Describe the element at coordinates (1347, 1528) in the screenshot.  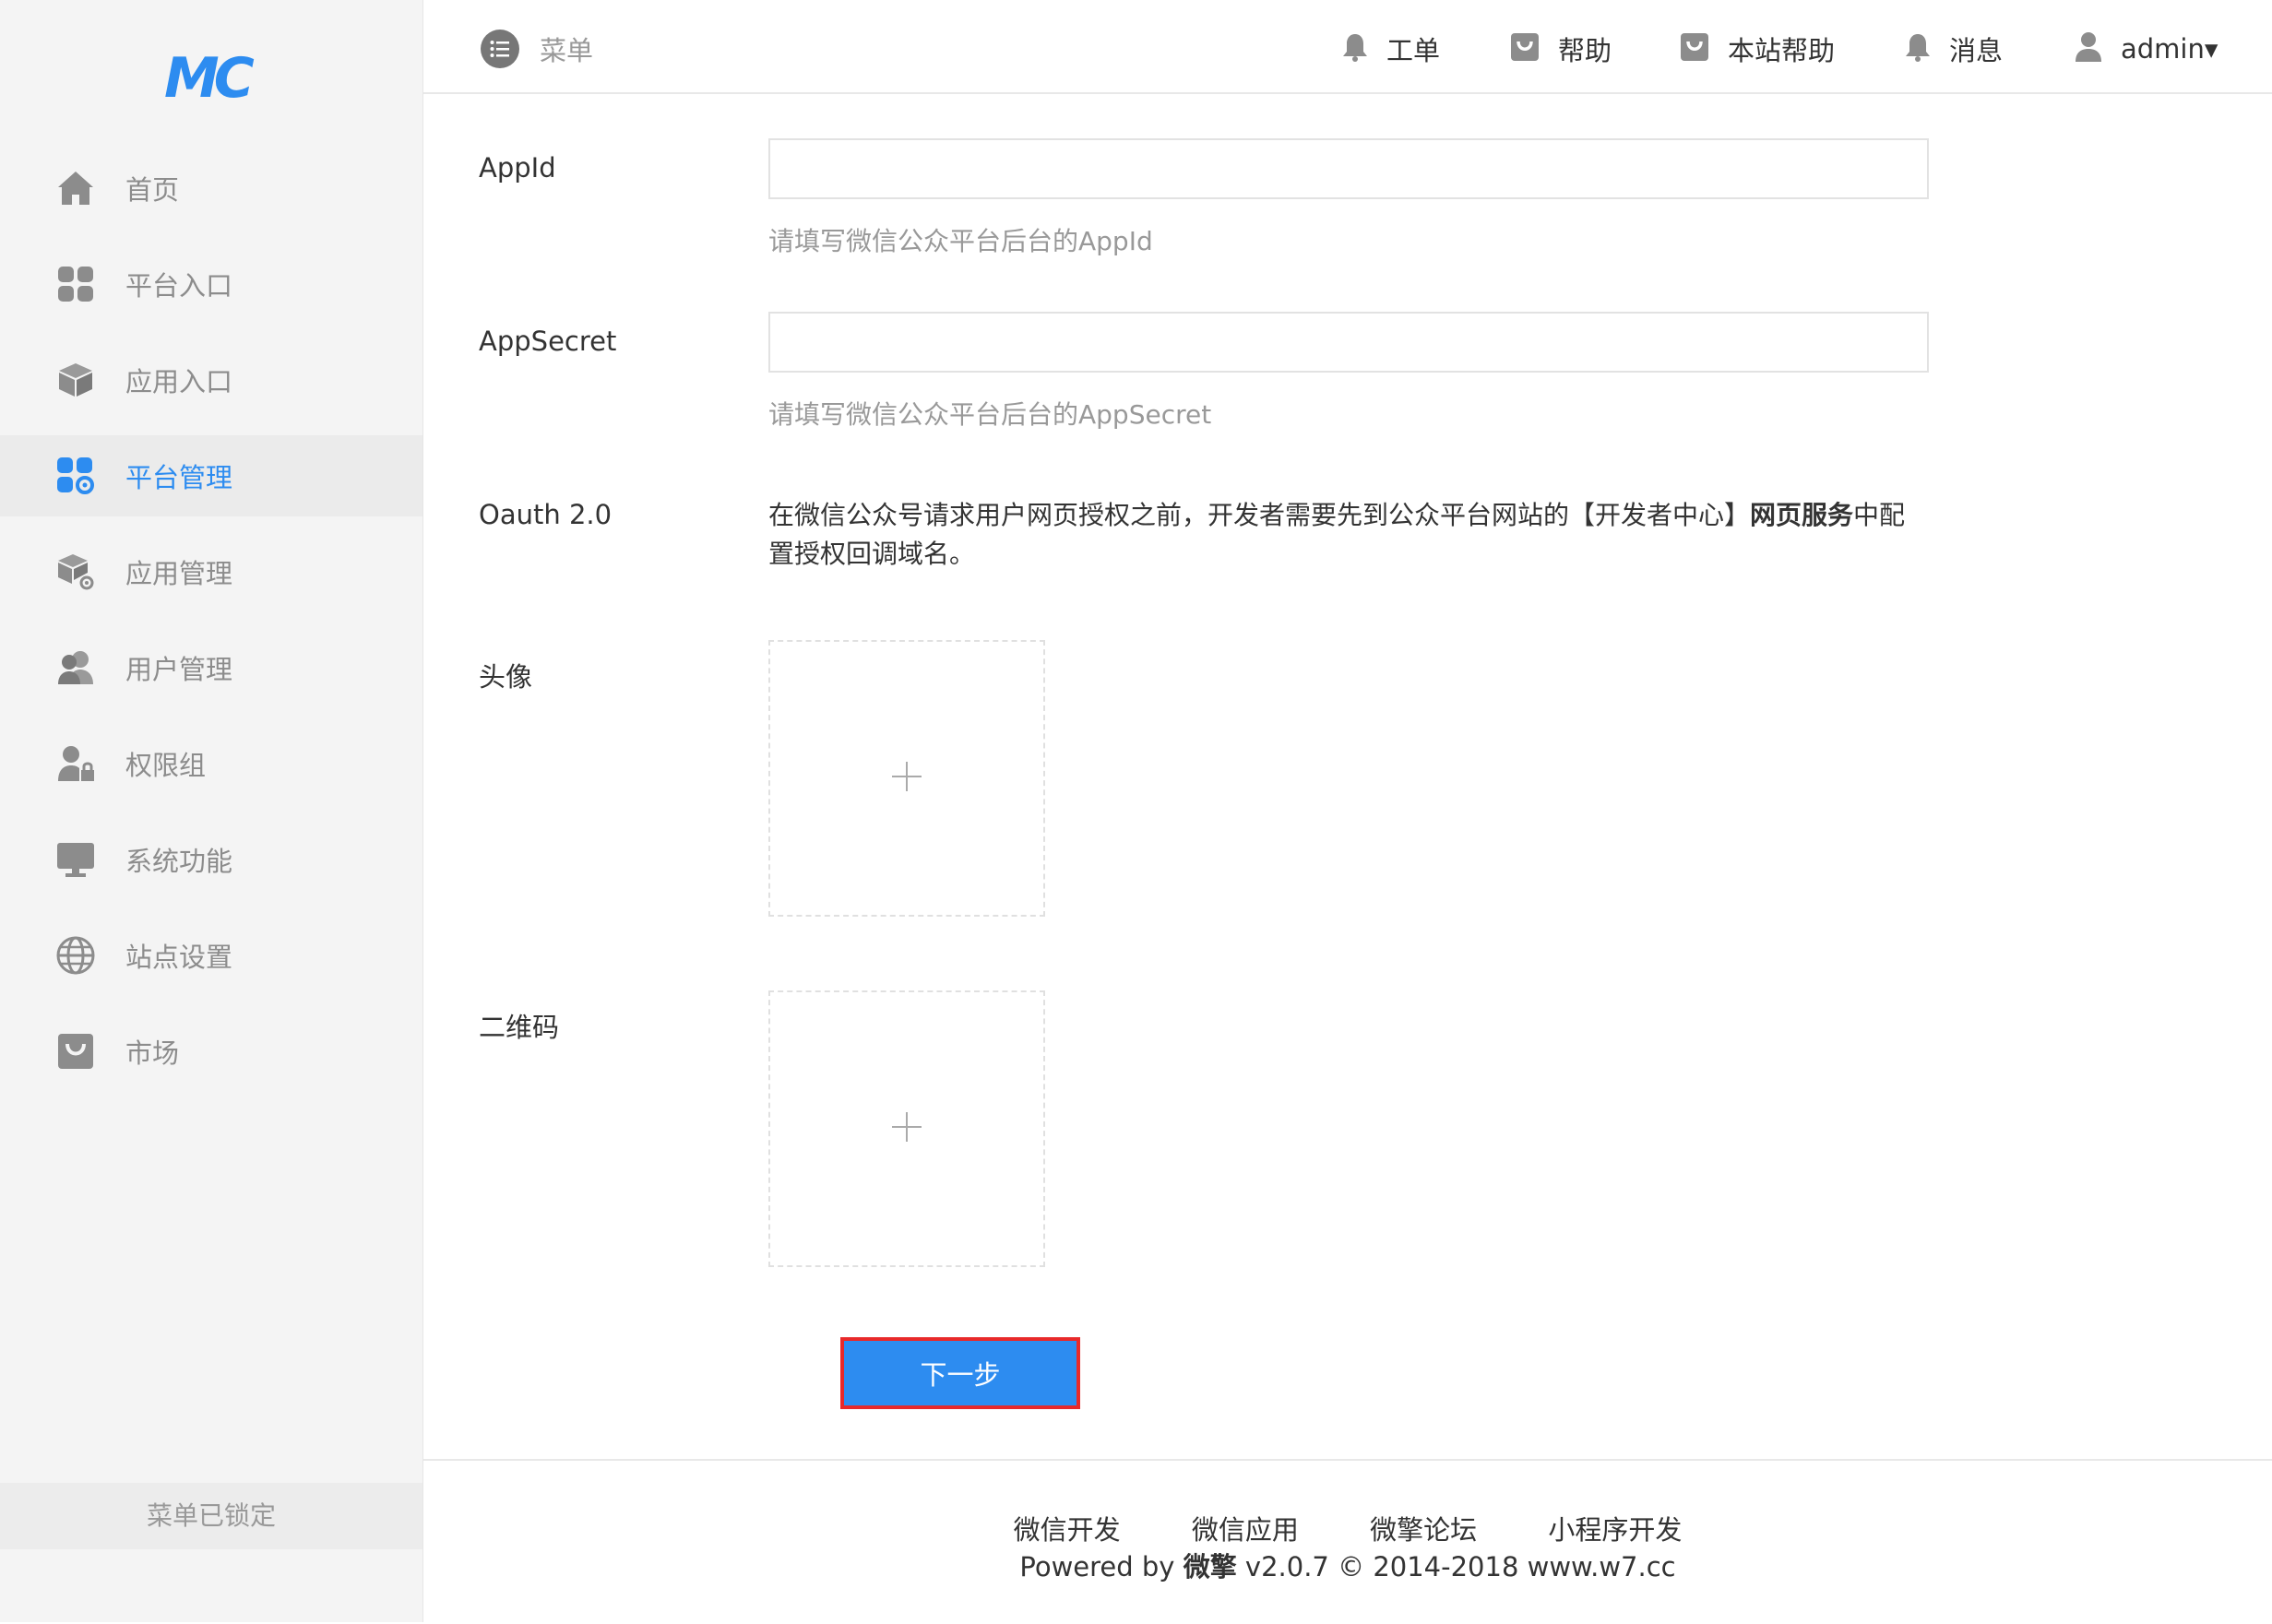
I see `footer-links: 微信开发 微信应用 微擎论坛 小程序开发` at that location.